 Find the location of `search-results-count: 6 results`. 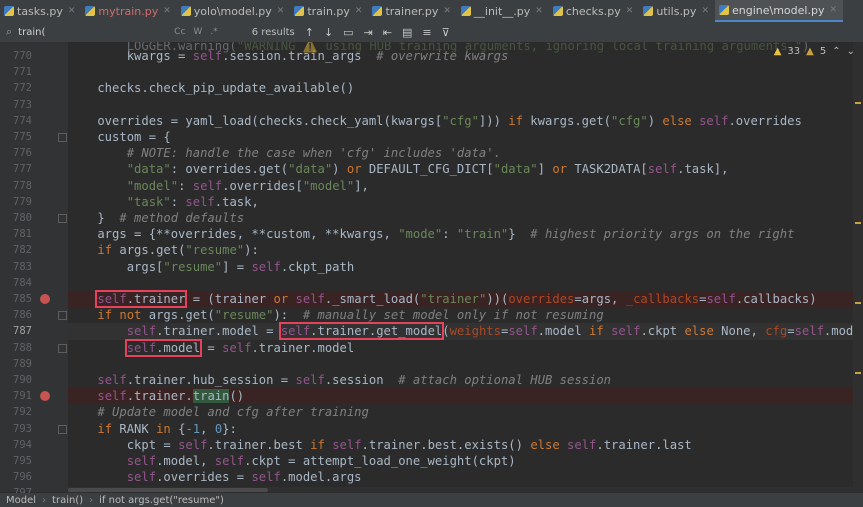

search-results-count: 6 results is located at coordinates (273, 32).